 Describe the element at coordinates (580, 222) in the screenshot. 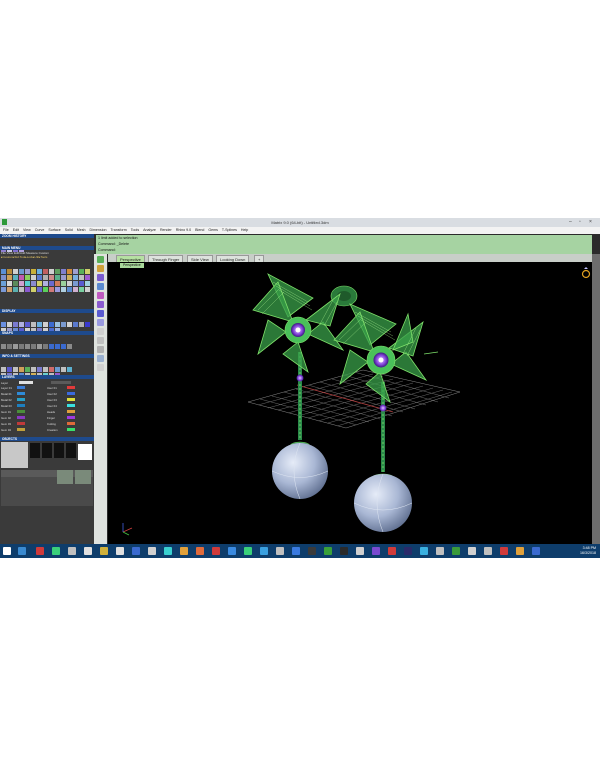

I see `maximize-icon: ▫` at that location.